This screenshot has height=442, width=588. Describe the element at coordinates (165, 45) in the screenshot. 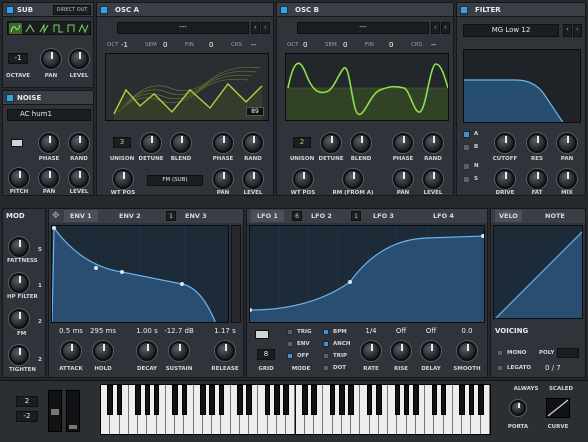

I see `osc-a-sem-value: 0` at that location.